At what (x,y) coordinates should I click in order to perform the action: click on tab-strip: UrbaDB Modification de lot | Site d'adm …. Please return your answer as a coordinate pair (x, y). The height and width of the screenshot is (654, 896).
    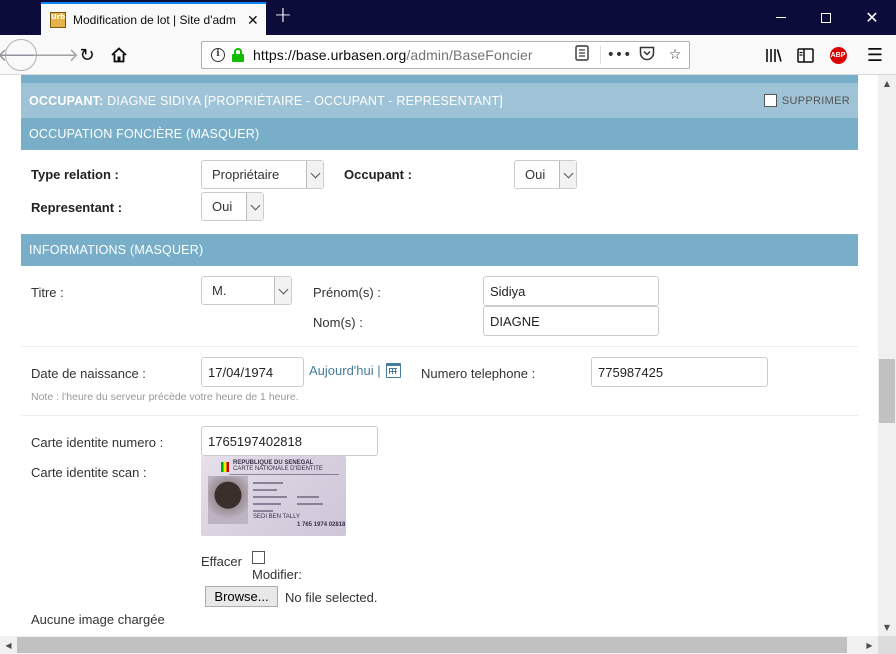
    Looking at the image, I should click on (448, 17).